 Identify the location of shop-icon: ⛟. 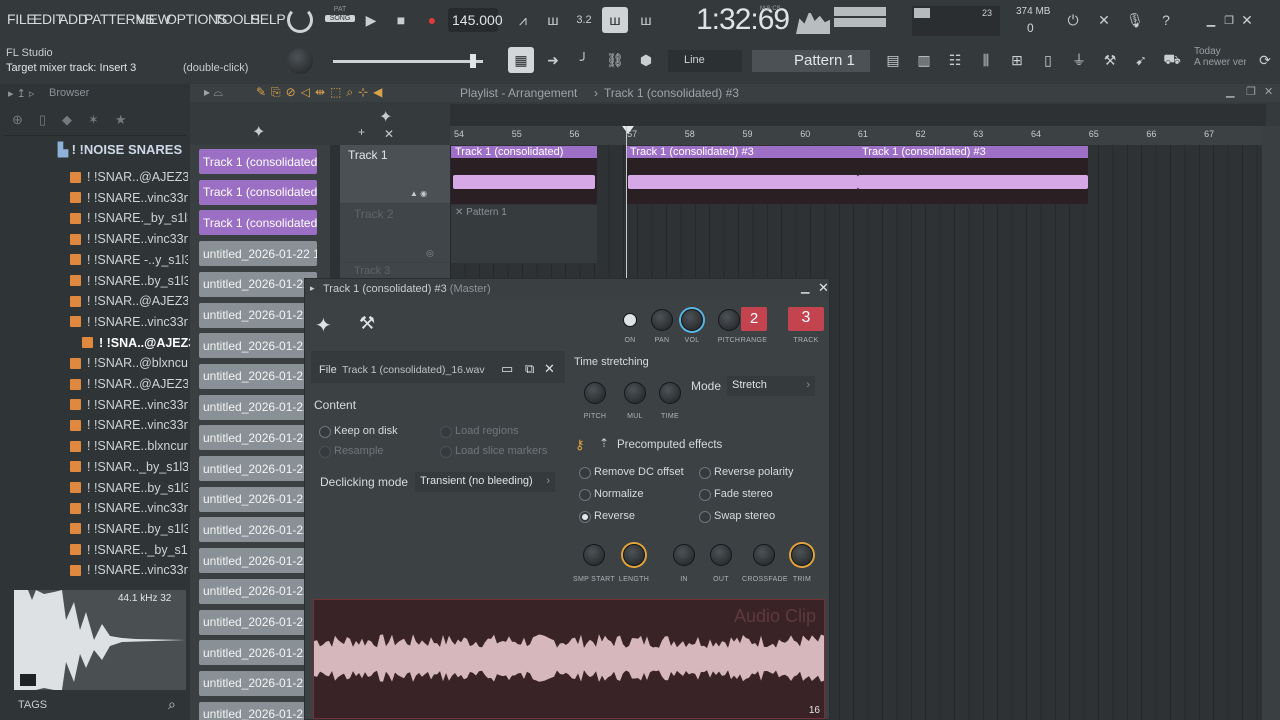
(1172, 60).